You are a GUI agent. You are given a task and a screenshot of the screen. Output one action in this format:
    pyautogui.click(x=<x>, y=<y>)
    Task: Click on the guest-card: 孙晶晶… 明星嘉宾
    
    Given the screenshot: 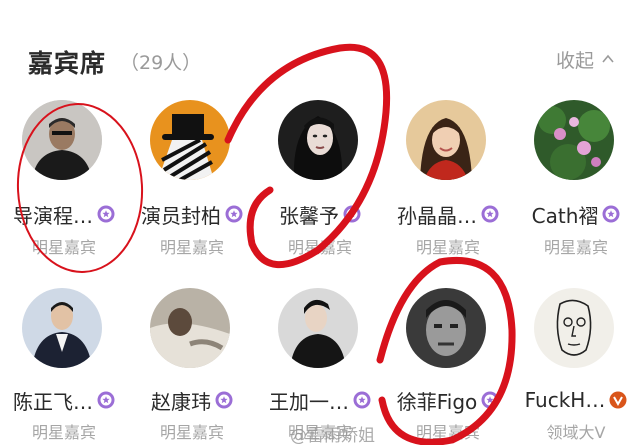 What is the action you would take?
    pyautogui.click(x=448, y=180)
    